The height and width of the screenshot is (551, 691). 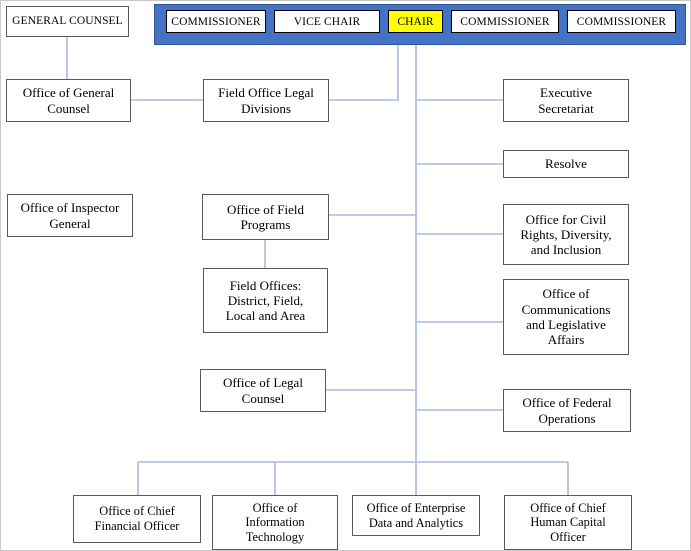 I want to click on node-office-of-legal-counsel: Office of Legal Counsel, so click(x=263, y=390).